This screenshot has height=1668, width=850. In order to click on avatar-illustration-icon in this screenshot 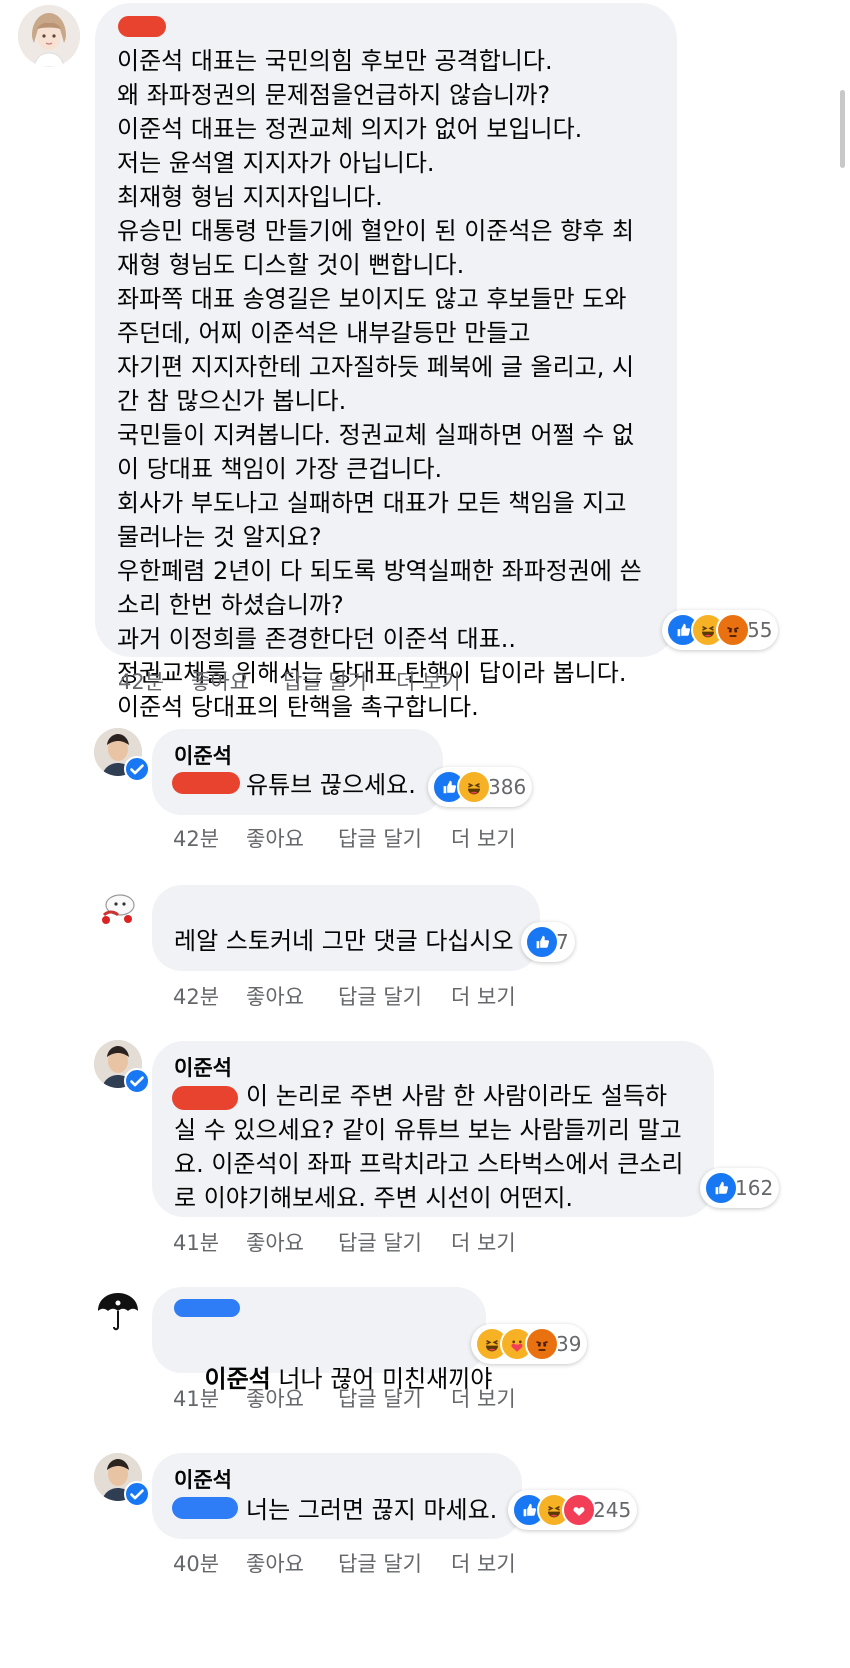, I will do `click(49, 36)`.